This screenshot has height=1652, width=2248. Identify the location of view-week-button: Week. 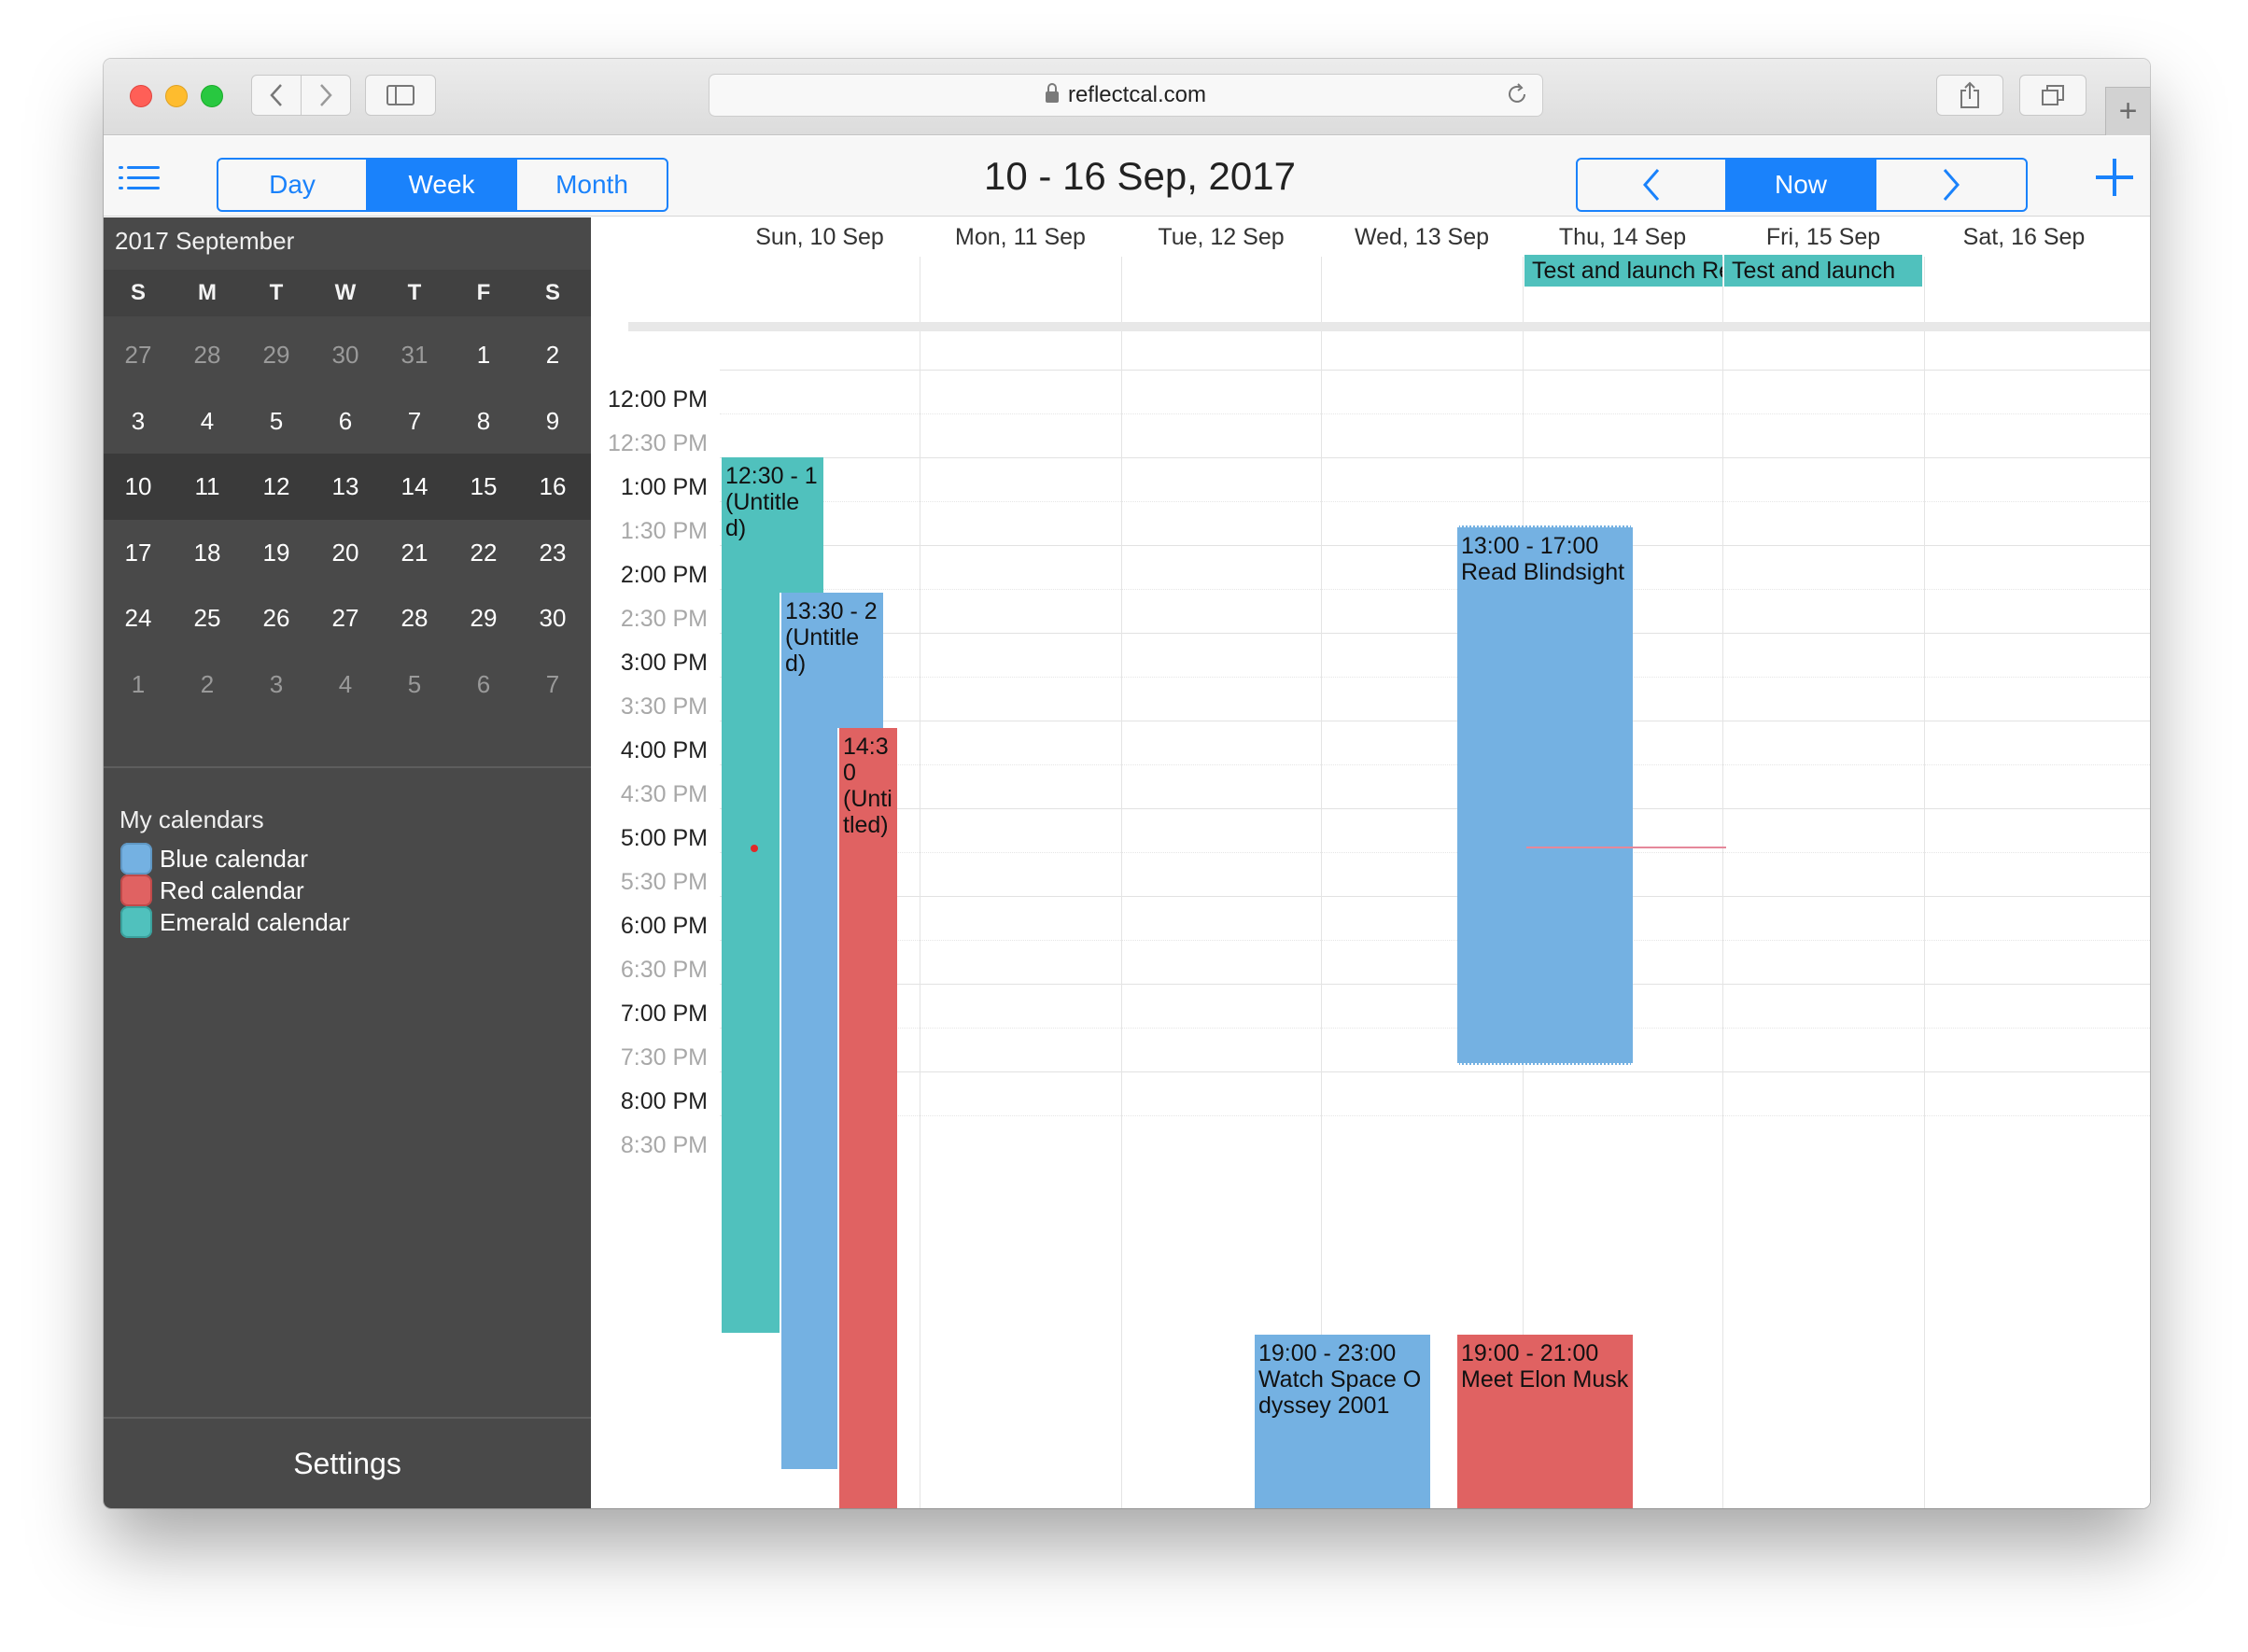
(442, 185).